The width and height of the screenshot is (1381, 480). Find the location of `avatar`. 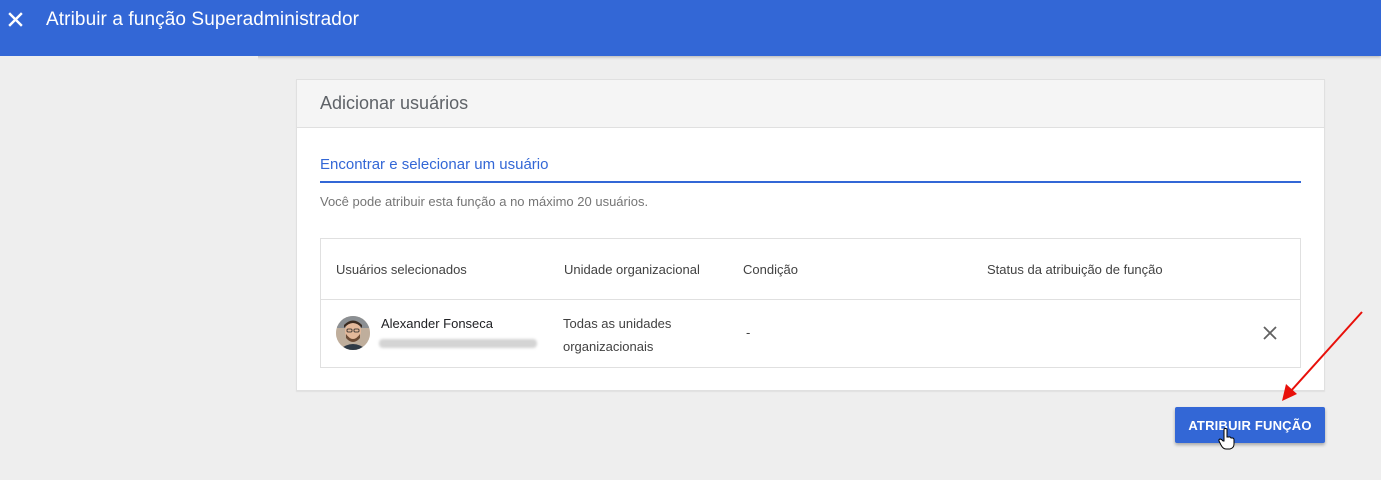

avatar is located at coordinates (353, 333).